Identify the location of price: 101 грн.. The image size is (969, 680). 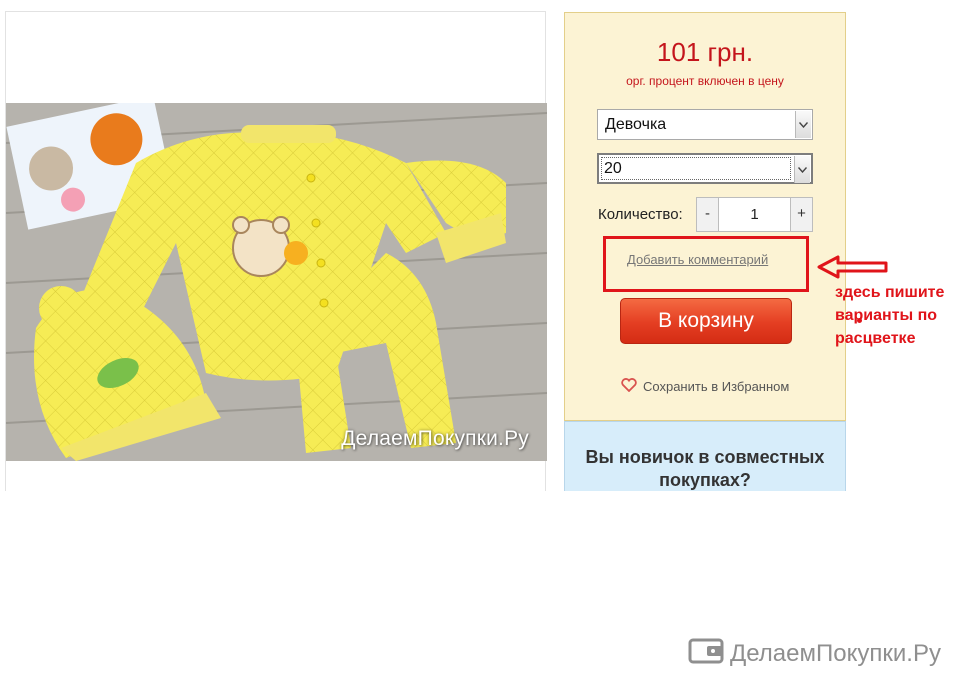
(705, 52).